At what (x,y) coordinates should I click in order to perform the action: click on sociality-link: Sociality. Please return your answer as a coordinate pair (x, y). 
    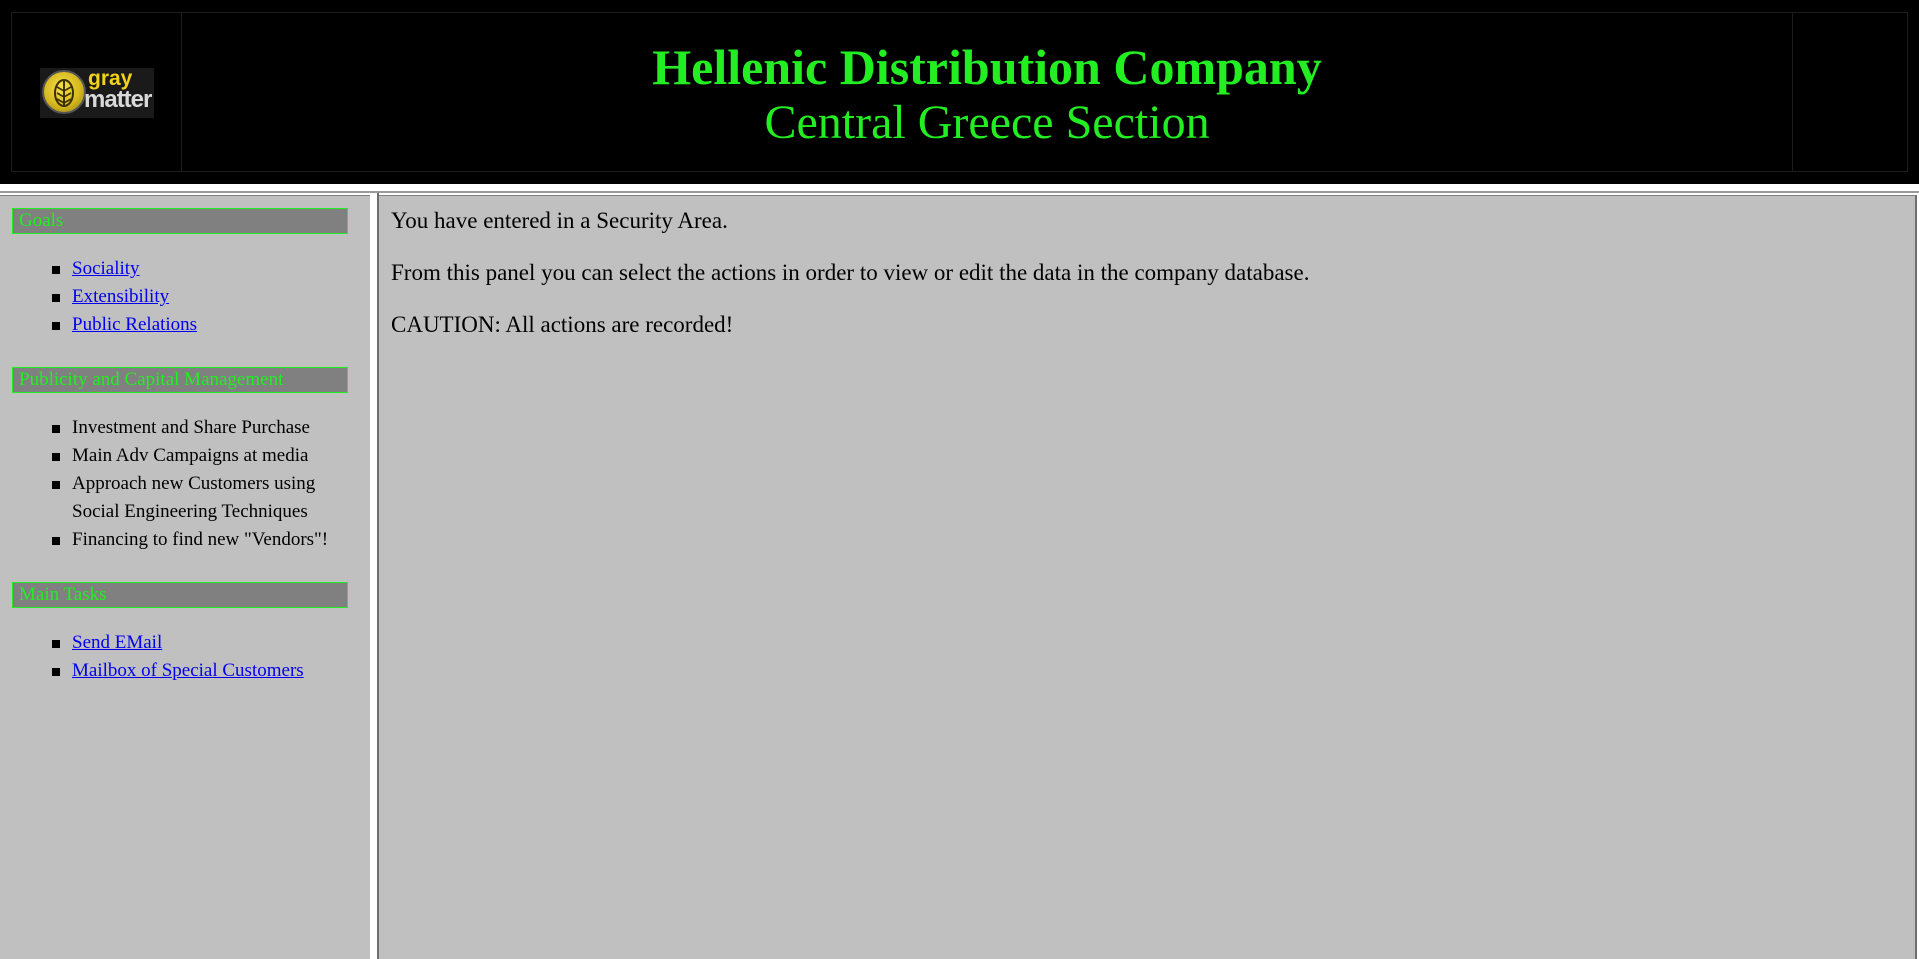
    Looking at the image, I should click on (106, 268).